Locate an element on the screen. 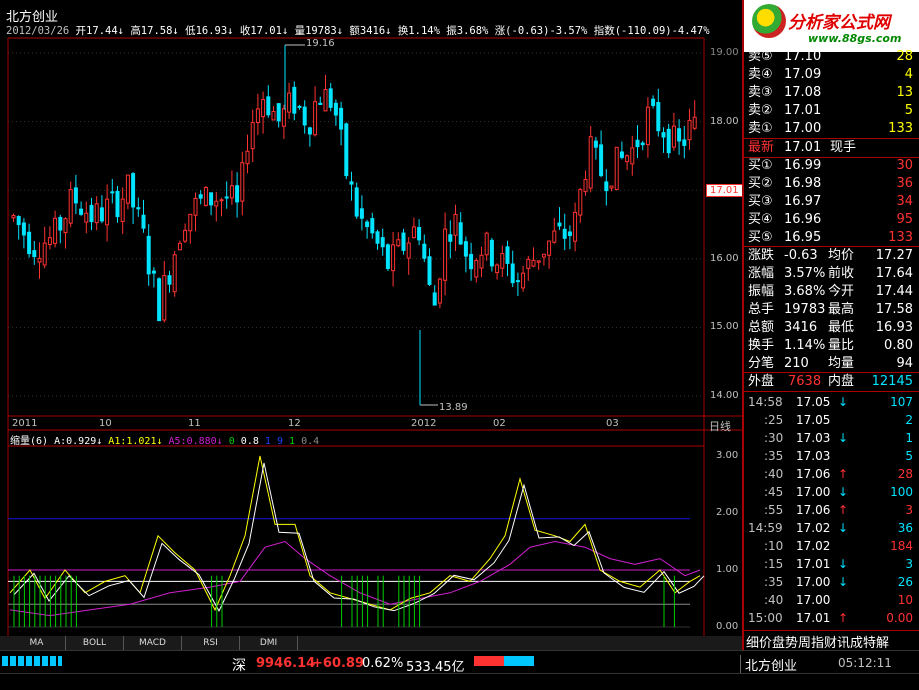 The height and width of the screenshot is (690, 919). tab-ma: MA is located at coordinates (37, 643).